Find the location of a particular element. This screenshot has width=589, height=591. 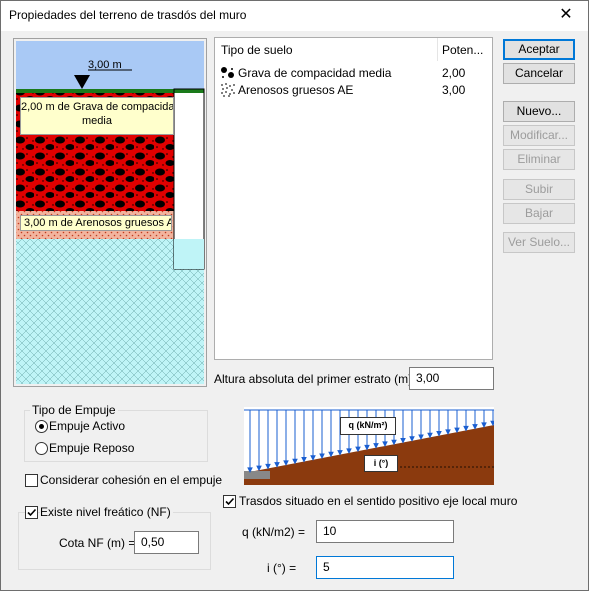

row-thickness: 2,00 is located at coordinates (454, 73).